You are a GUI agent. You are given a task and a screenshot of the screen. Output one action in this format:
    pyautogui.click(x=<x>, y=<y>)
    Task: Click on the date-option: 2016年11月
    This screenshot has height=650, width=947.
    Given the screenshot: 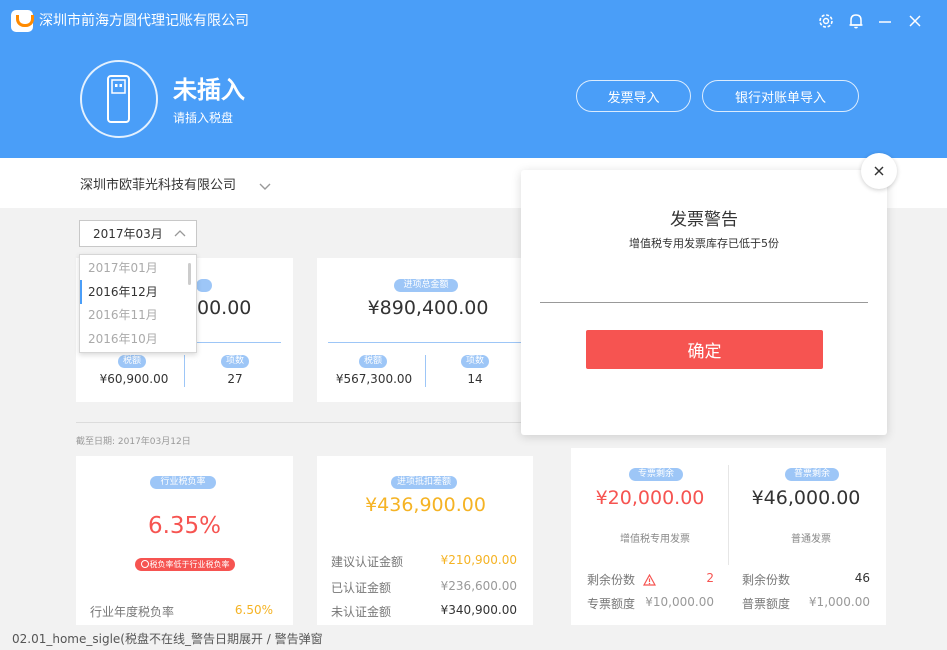 What is the action you would take?
    pyautogui.click(x=138, y=315)
    